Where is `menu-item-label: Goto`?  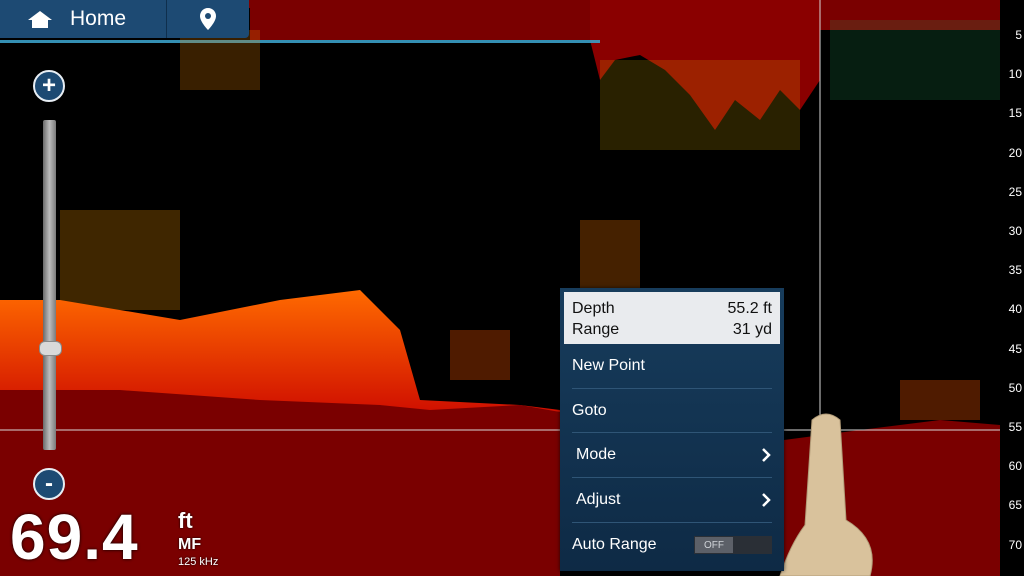 menu-item-label: Goto is located at coordinates (589, 410).